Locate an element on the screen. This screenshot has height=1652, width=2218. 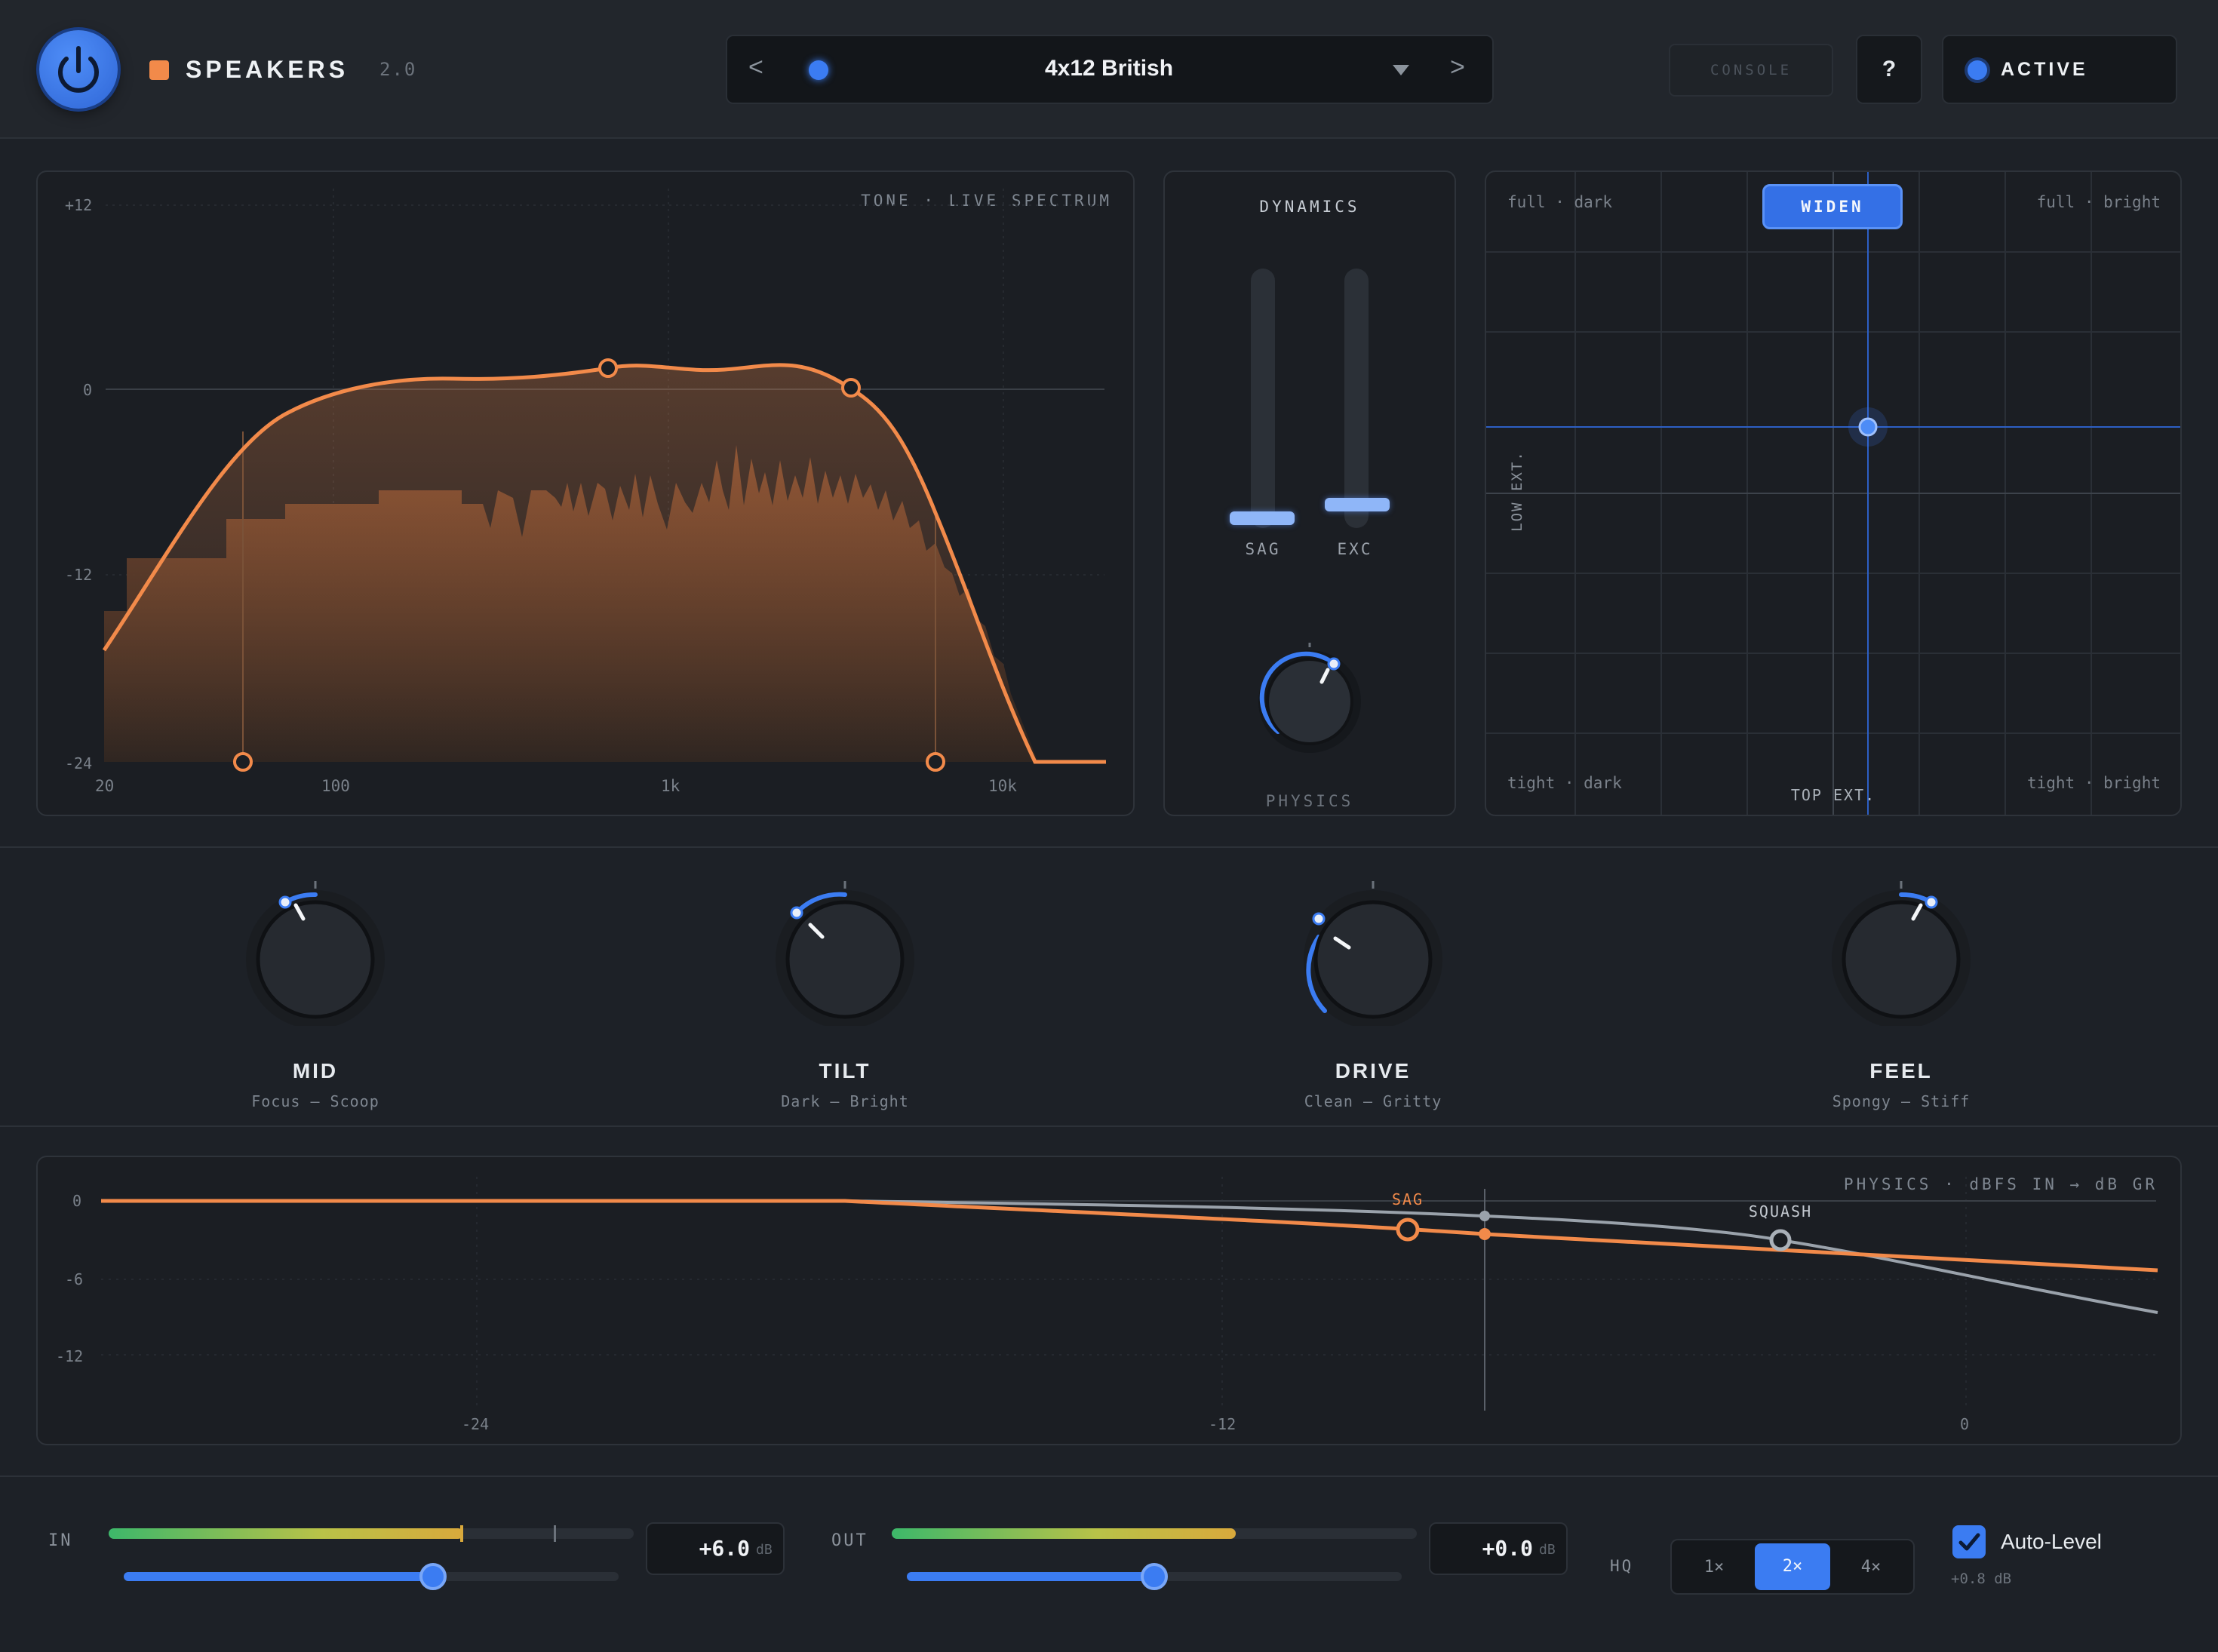
sag-node is located at coordinates (1408, 1230).